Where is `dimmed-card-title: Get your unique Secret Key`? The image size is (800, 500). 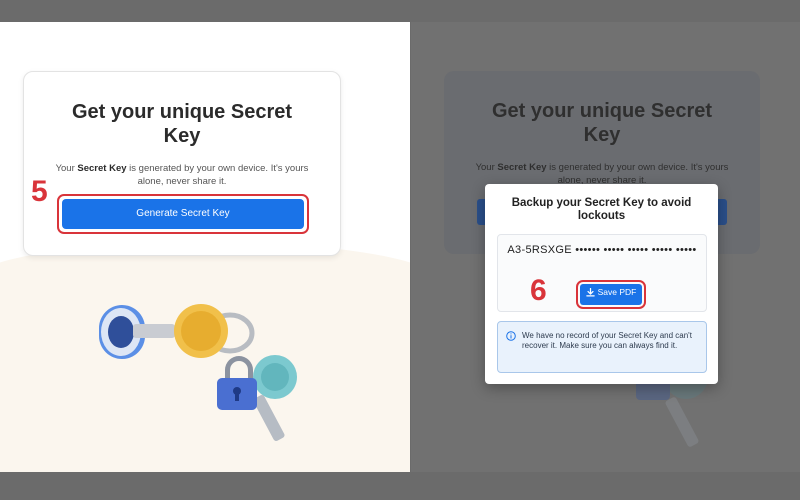 dimmed-card-title: Get your unique Secret Key is located at coordinates (602, 123).